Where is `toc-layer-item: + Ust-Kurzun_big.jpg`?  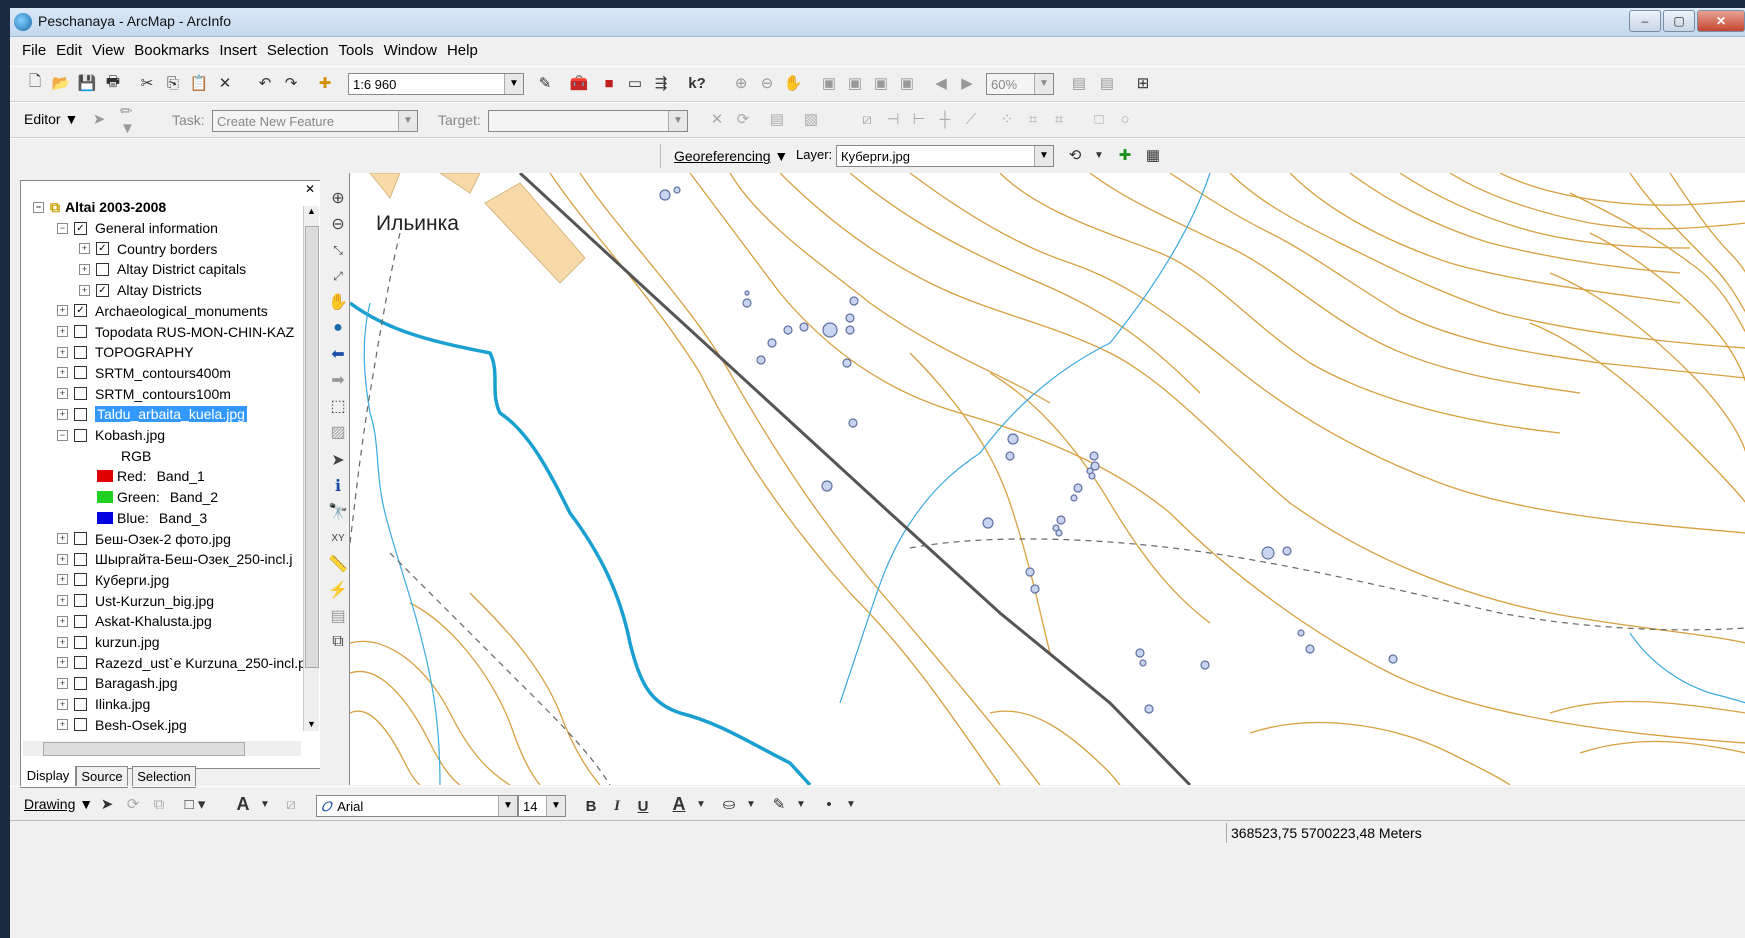
toc-layer-item: + Ust-Kurzun_big.jpg is located at coordinates (135, 601).